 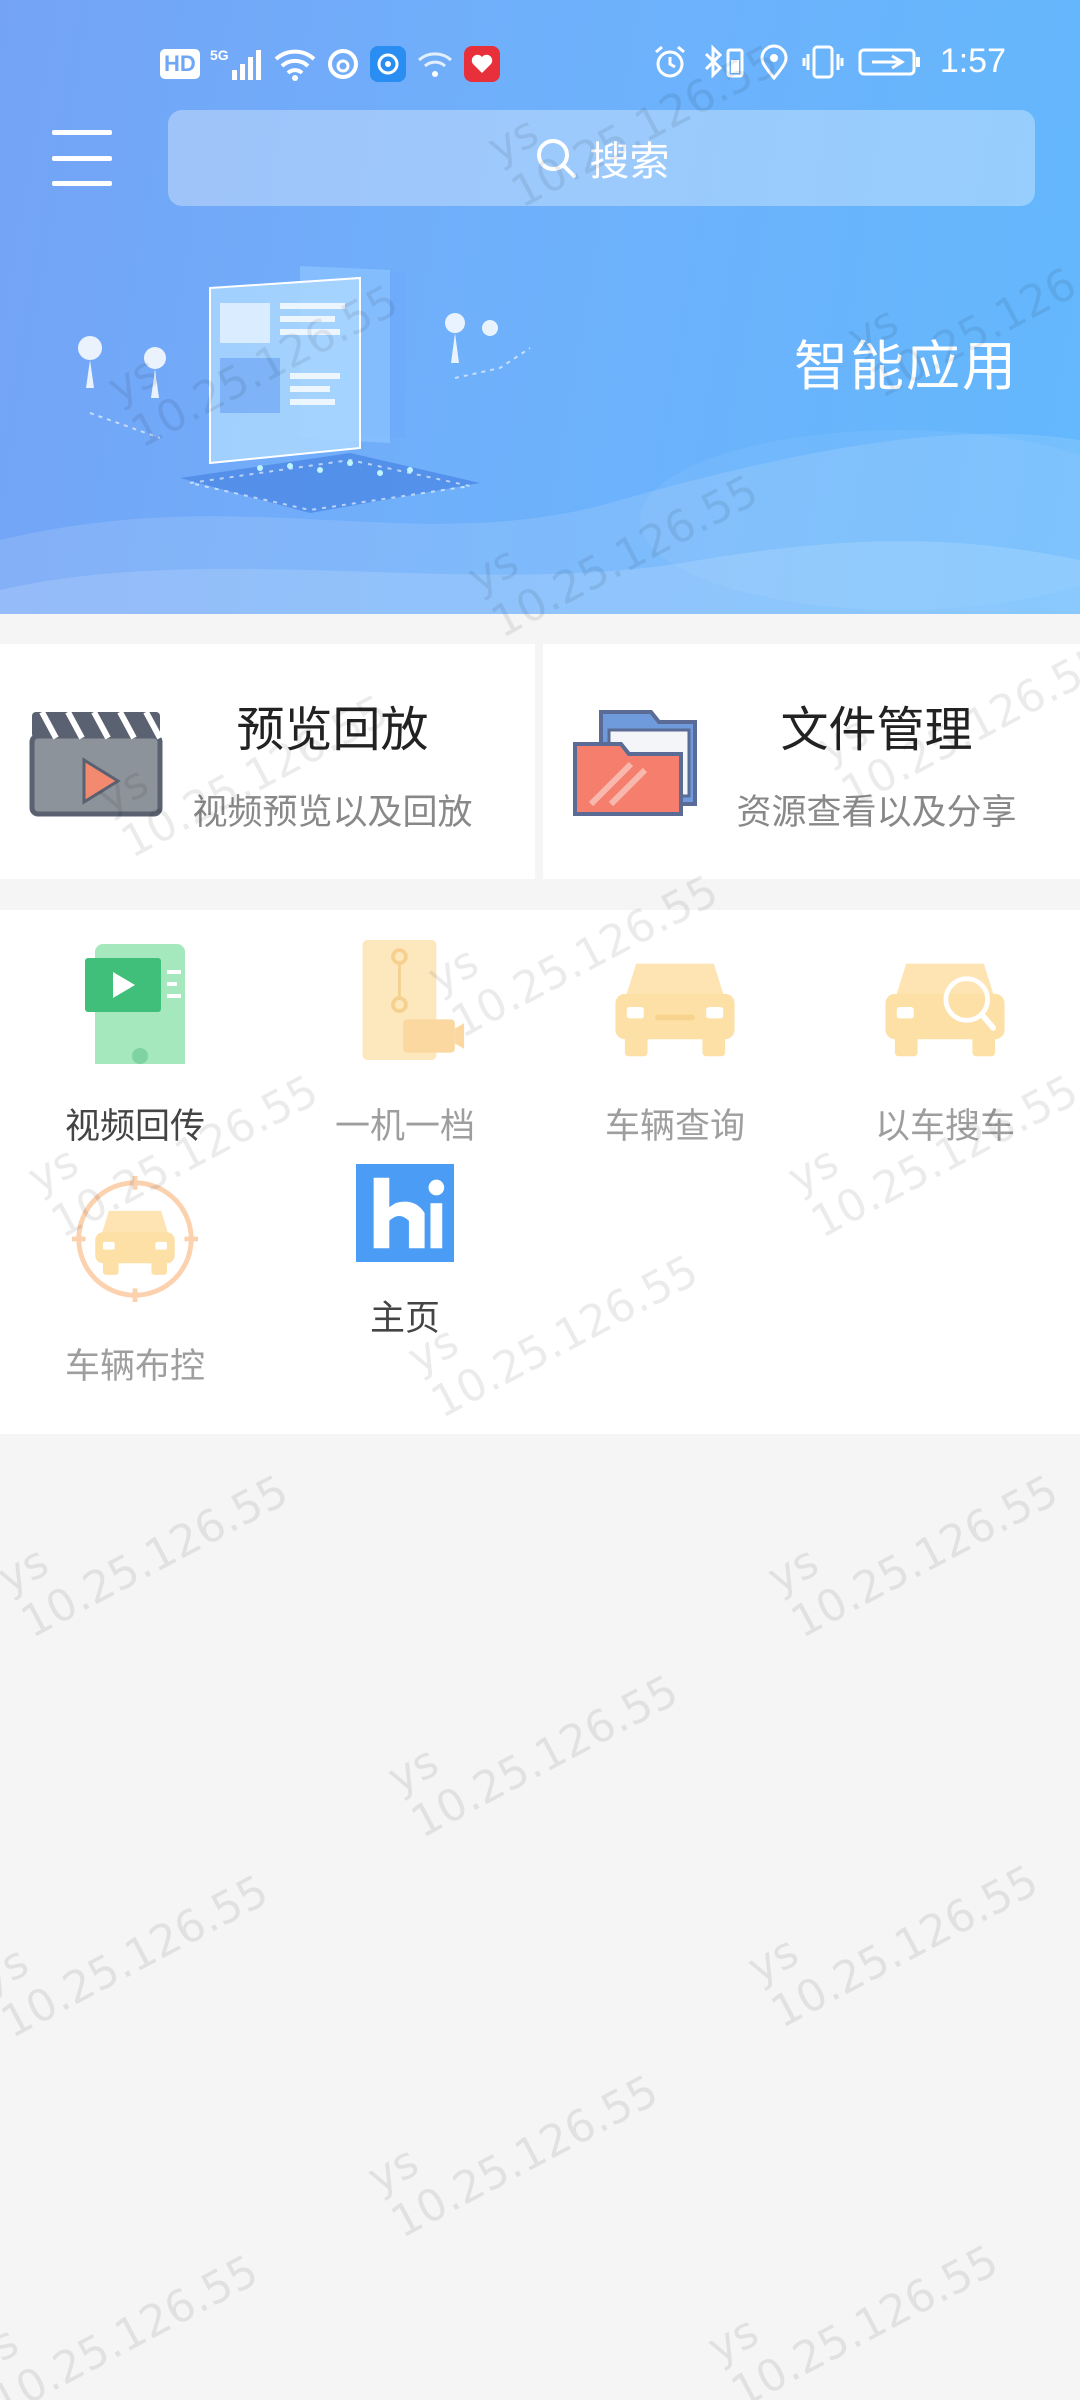 What do you see at coordinates (972, 61) in the screenshot?
I see `clock-time: 1:57` at bounding box center [972, 61].